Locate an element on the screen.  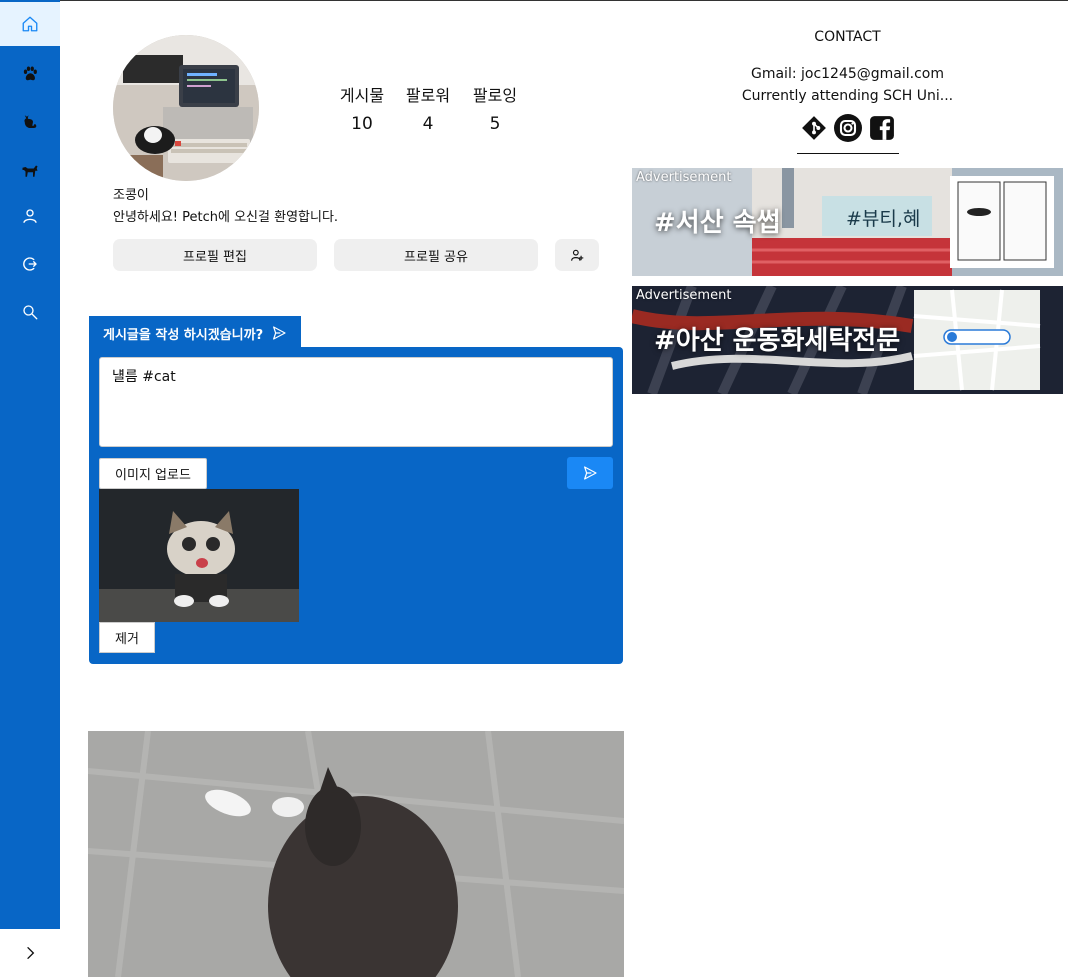
advertisement-banner: Advertisement #아산 운동화세탁전문 is located at coordinates (847, 340).